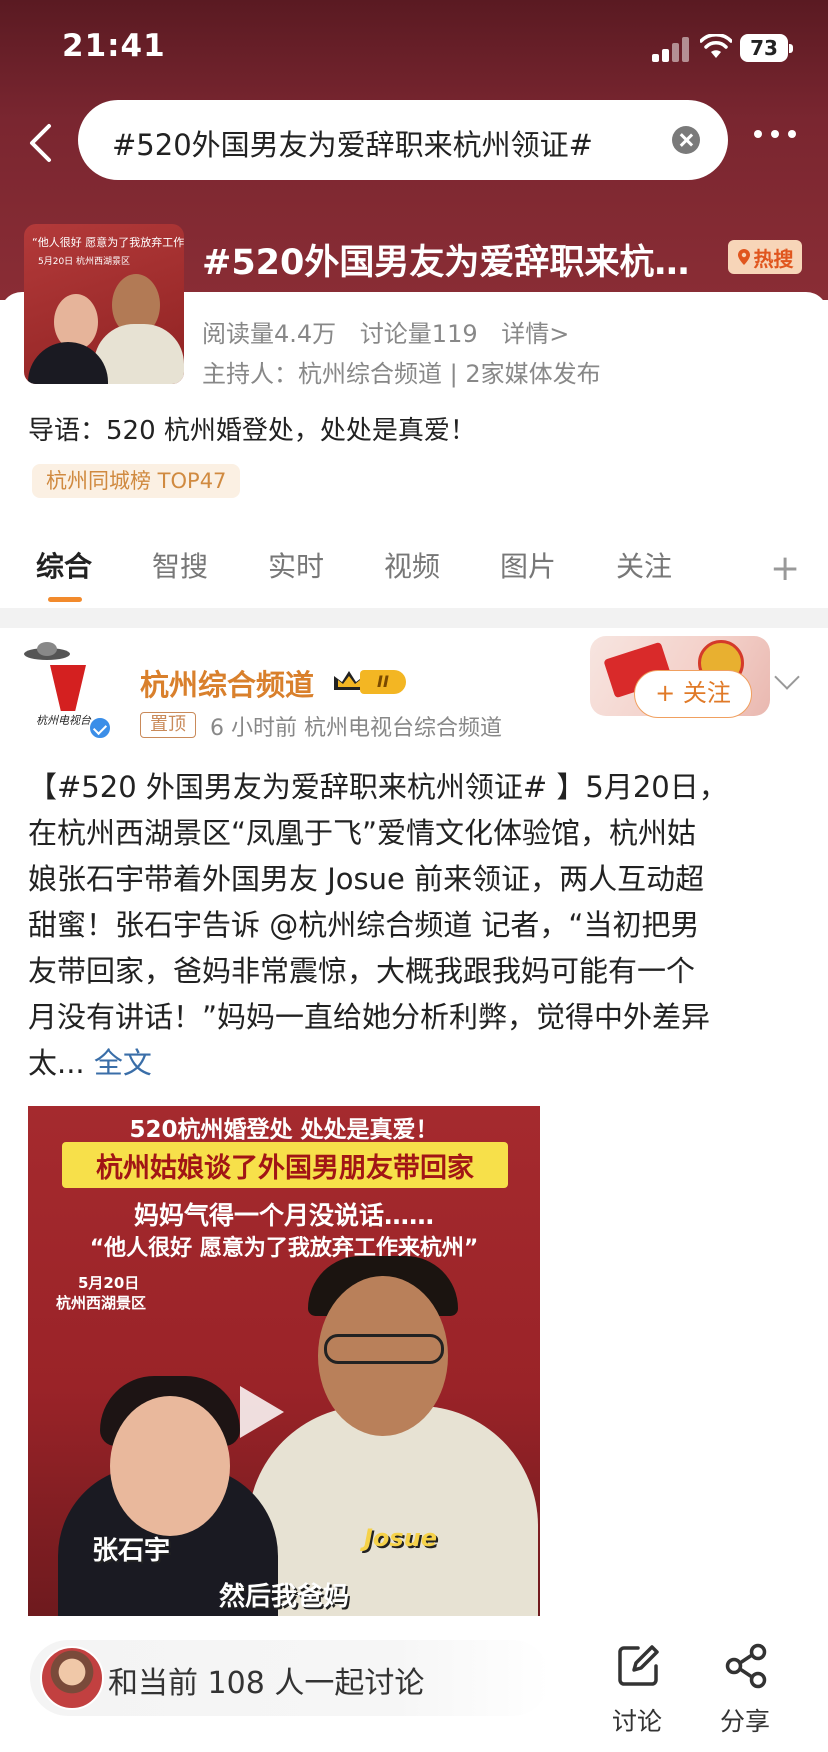  Describe the element at coordinates (401, 374) in the screenshot. I see `topic-host: 主持人：杭州综合频道 | 2家媒体发布` at that location.